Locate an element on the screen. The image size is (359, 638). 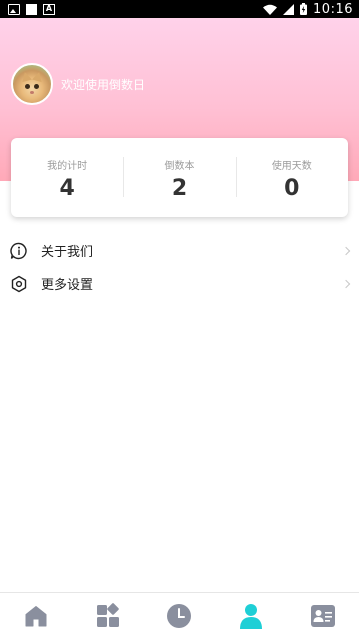
clock-icon is located at coordinates (179, 615).